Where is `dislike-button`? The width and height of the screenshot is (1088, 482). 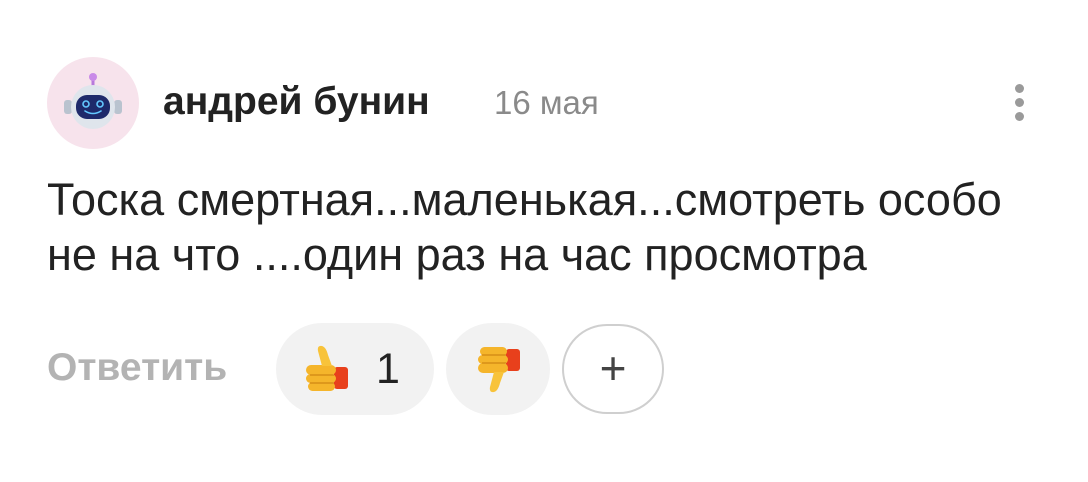
dislike-button is located at coordinates (498, 369).